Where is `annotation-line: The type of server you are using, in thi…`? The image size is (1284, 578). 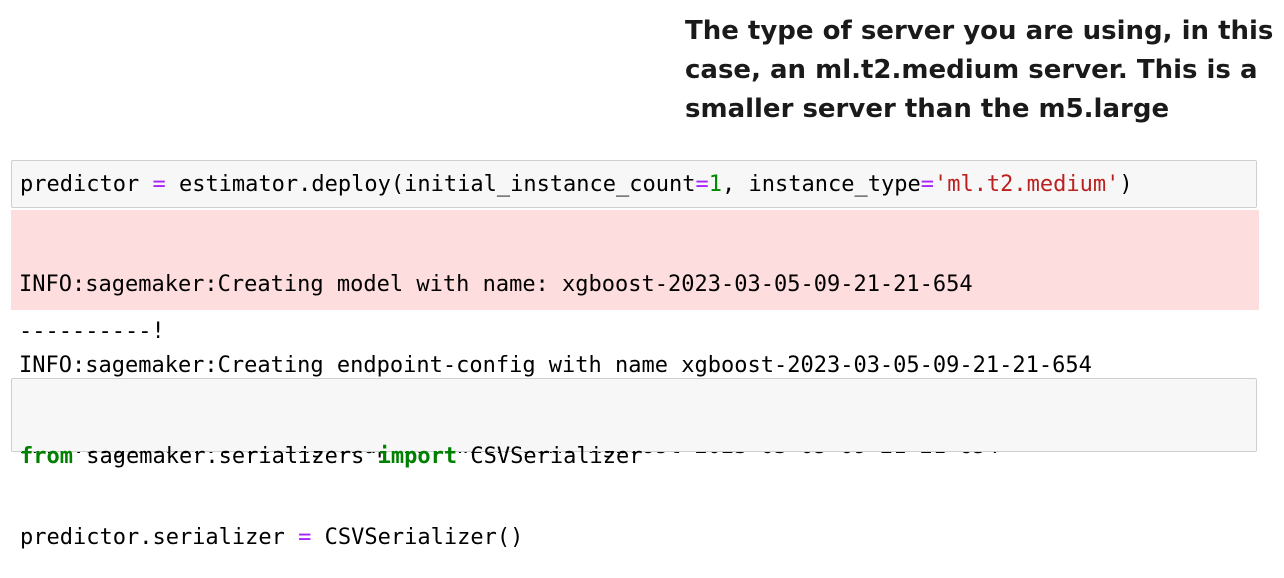
annotation-line: The type of server you are using, in thi… is located at coordinates (979, 31).